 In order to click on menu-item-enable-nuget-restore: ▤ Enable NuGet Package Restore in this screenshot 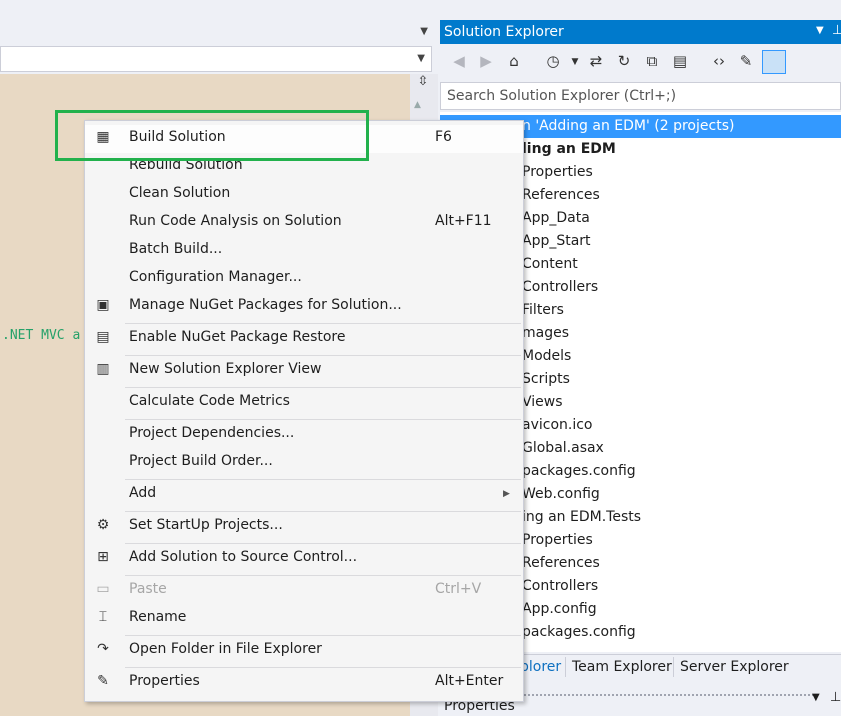, I will do `click(304, 339)`.